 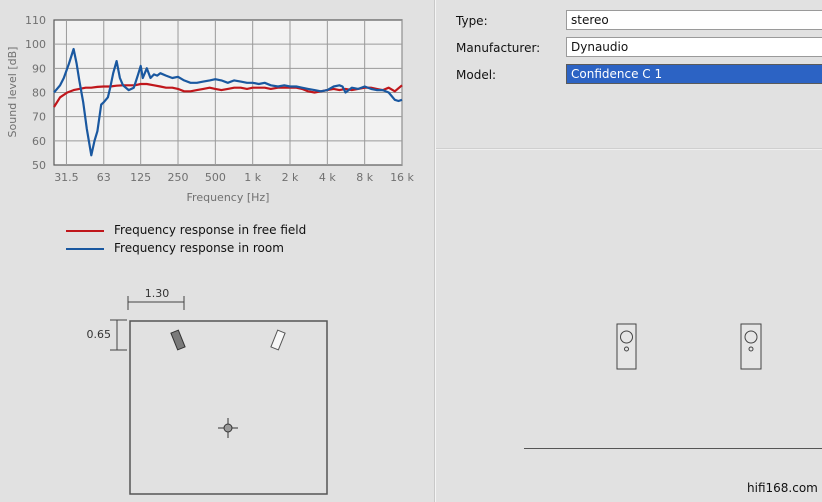 I want to click on legend-free-field-swatch, so click(x=85, y=231).